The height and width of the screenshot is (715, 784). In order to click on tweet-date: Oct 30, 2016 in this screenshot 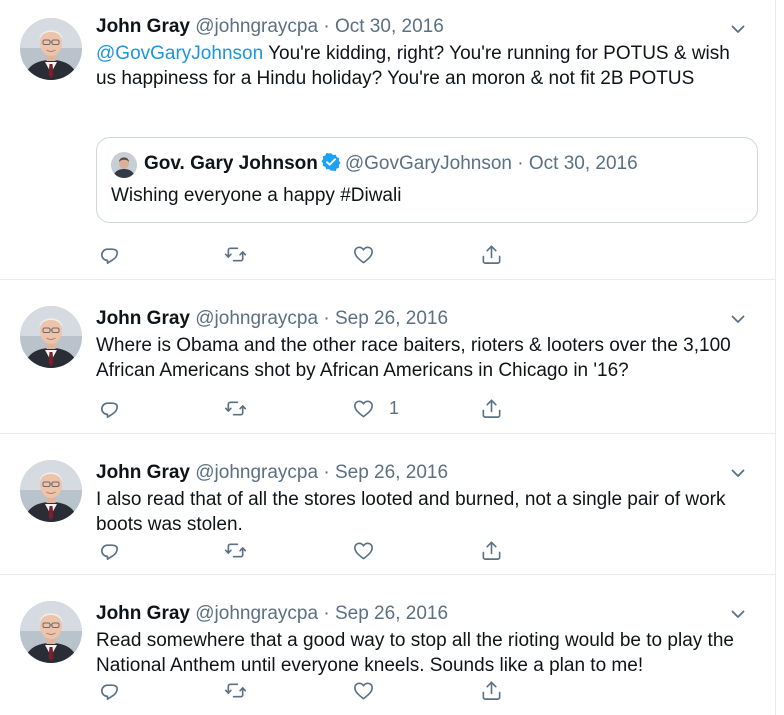, I will do `click(389, 26)`.